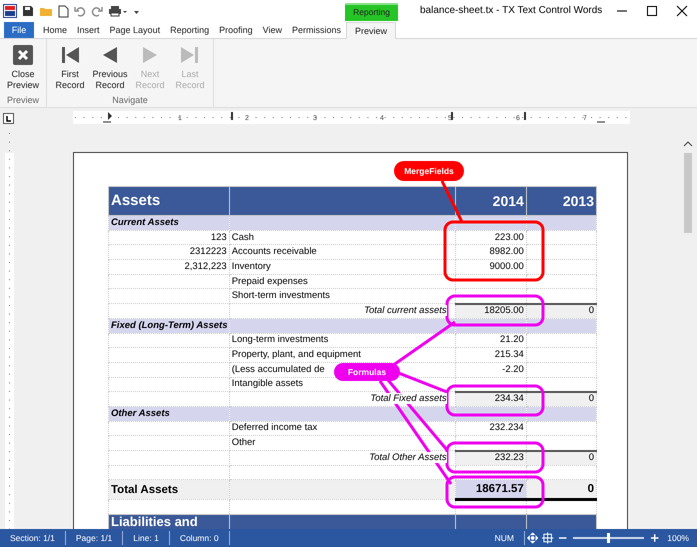 The width and height of the screenshot is (697, 547). I want to click on total-label: Total Assets, so click(144, 490).